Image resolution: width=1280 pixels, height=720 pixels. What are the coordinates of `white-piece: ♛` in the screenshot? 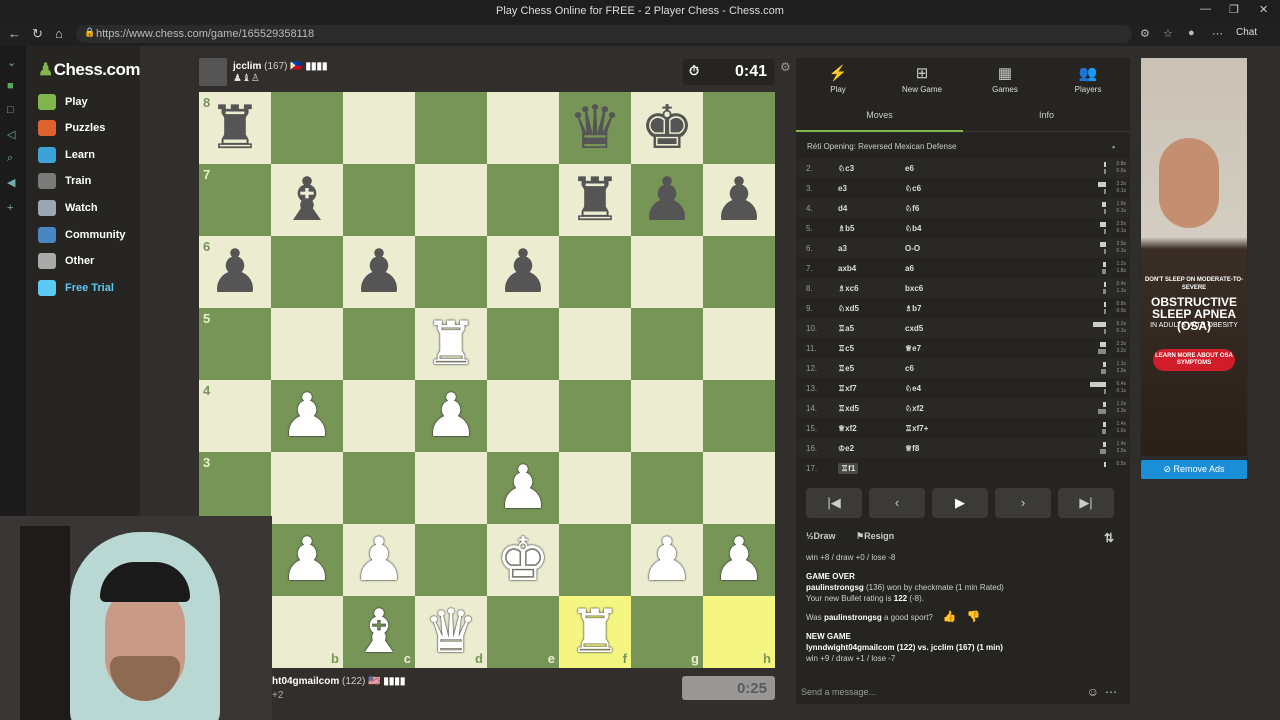 It's located at (451, 632).